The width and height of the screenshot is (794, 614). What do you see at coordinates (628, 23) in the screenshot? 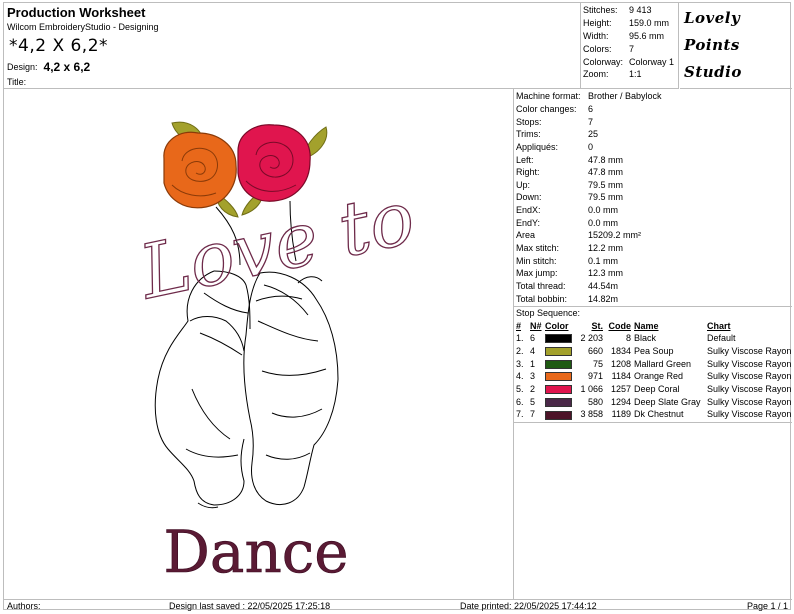
I see `stat-row: Height: 159.0 mm` at bounding box center [628, 23].